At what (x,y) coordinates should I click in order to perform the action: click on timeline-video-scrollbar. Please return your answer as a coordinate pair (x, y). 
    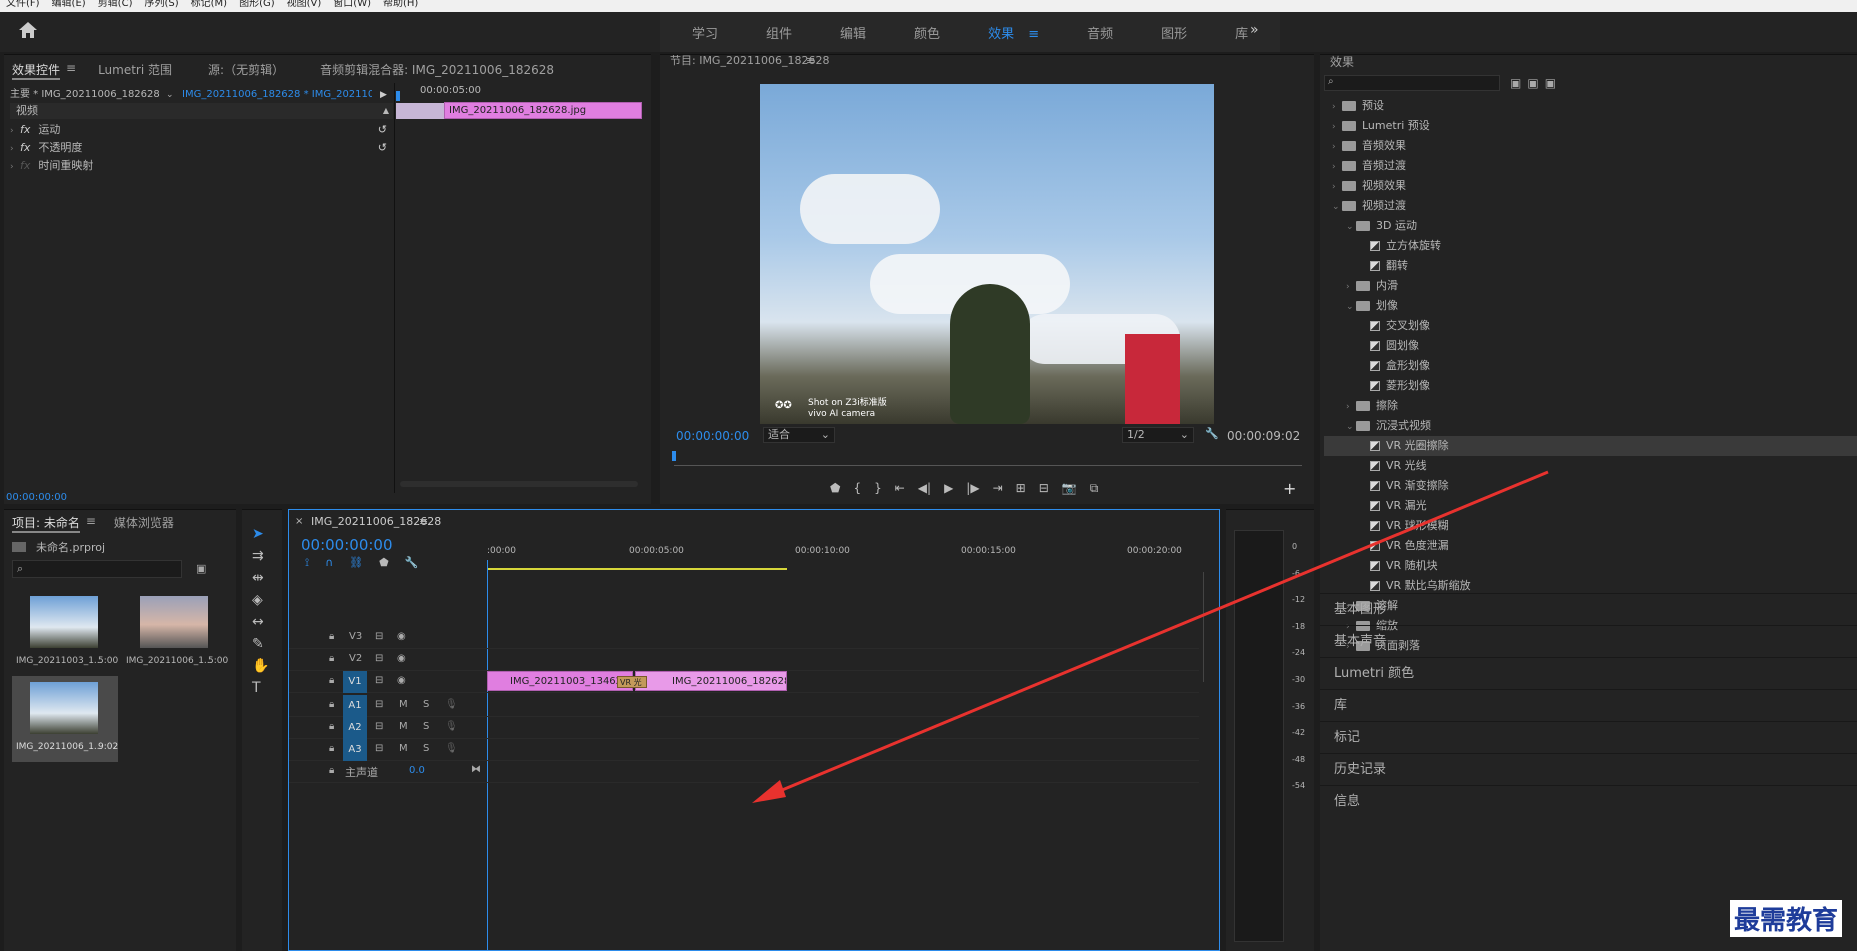
    Looking at the image, I should click on (1204, 627).